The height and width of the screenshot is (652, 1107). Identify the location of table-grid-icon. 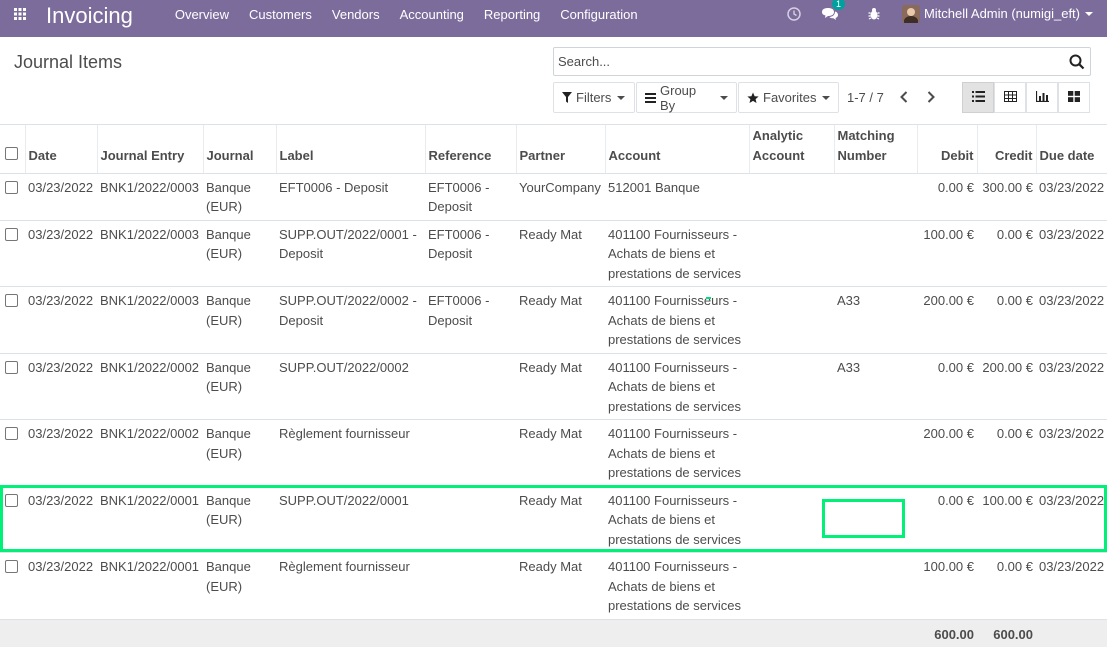
(1010, 97).